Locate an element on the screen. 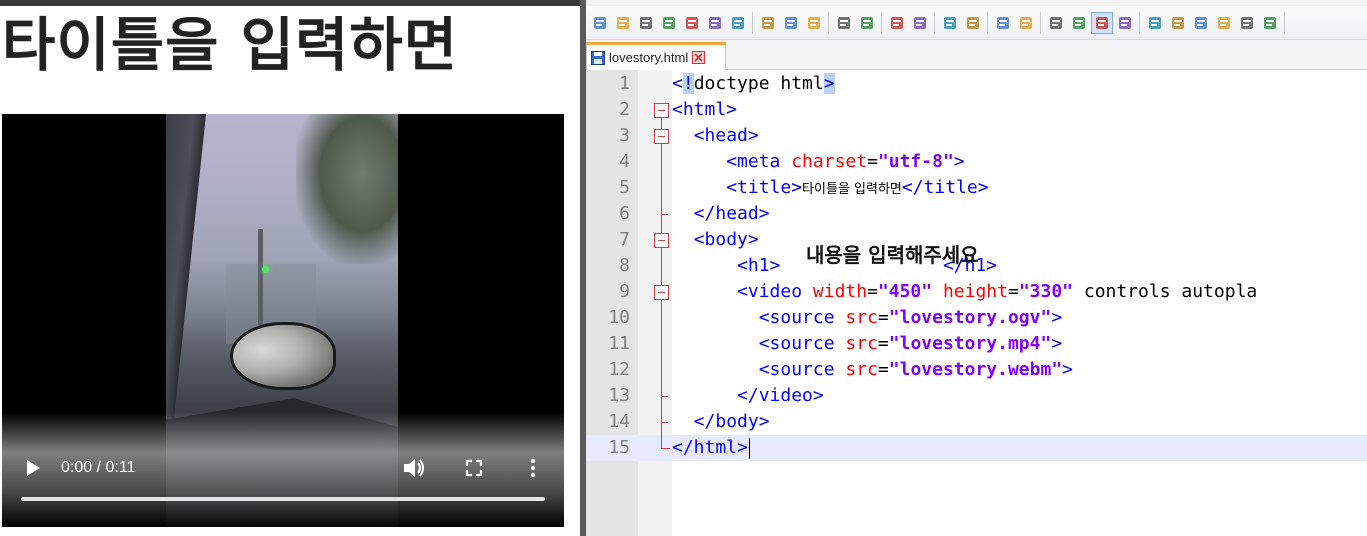 The width and height of the screenshot is (1367, 536). view-icon is located at coordinates (1270, 23).